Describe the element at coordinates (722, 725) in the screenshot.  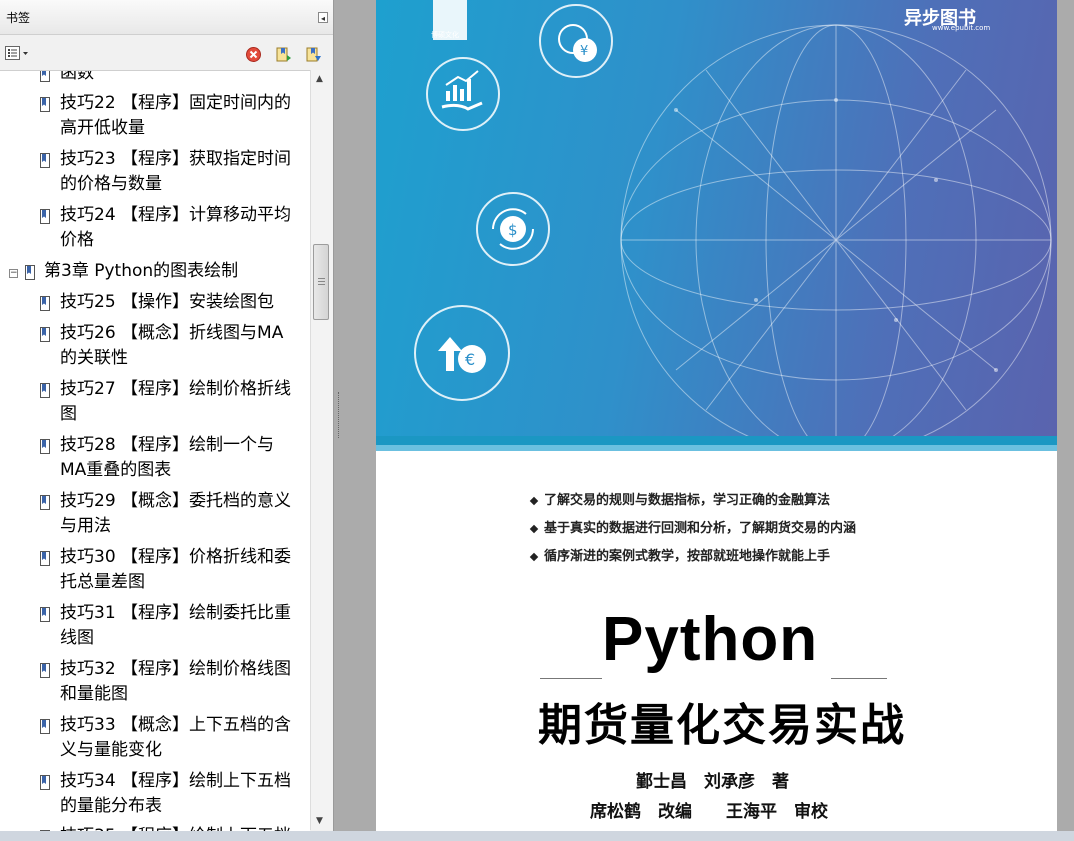
I see `book-subtitle: 期货量化交易实战` at that location.